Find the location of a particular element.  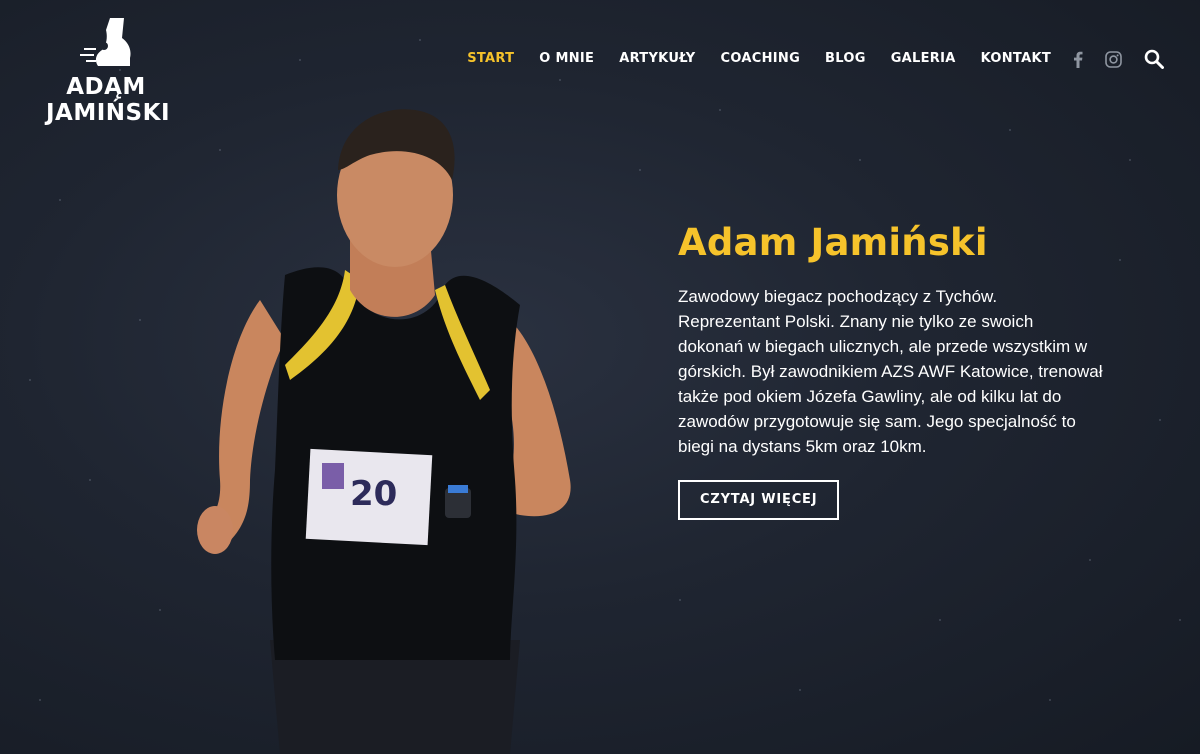

running-foot-icon is located at coordinates (105, 42).